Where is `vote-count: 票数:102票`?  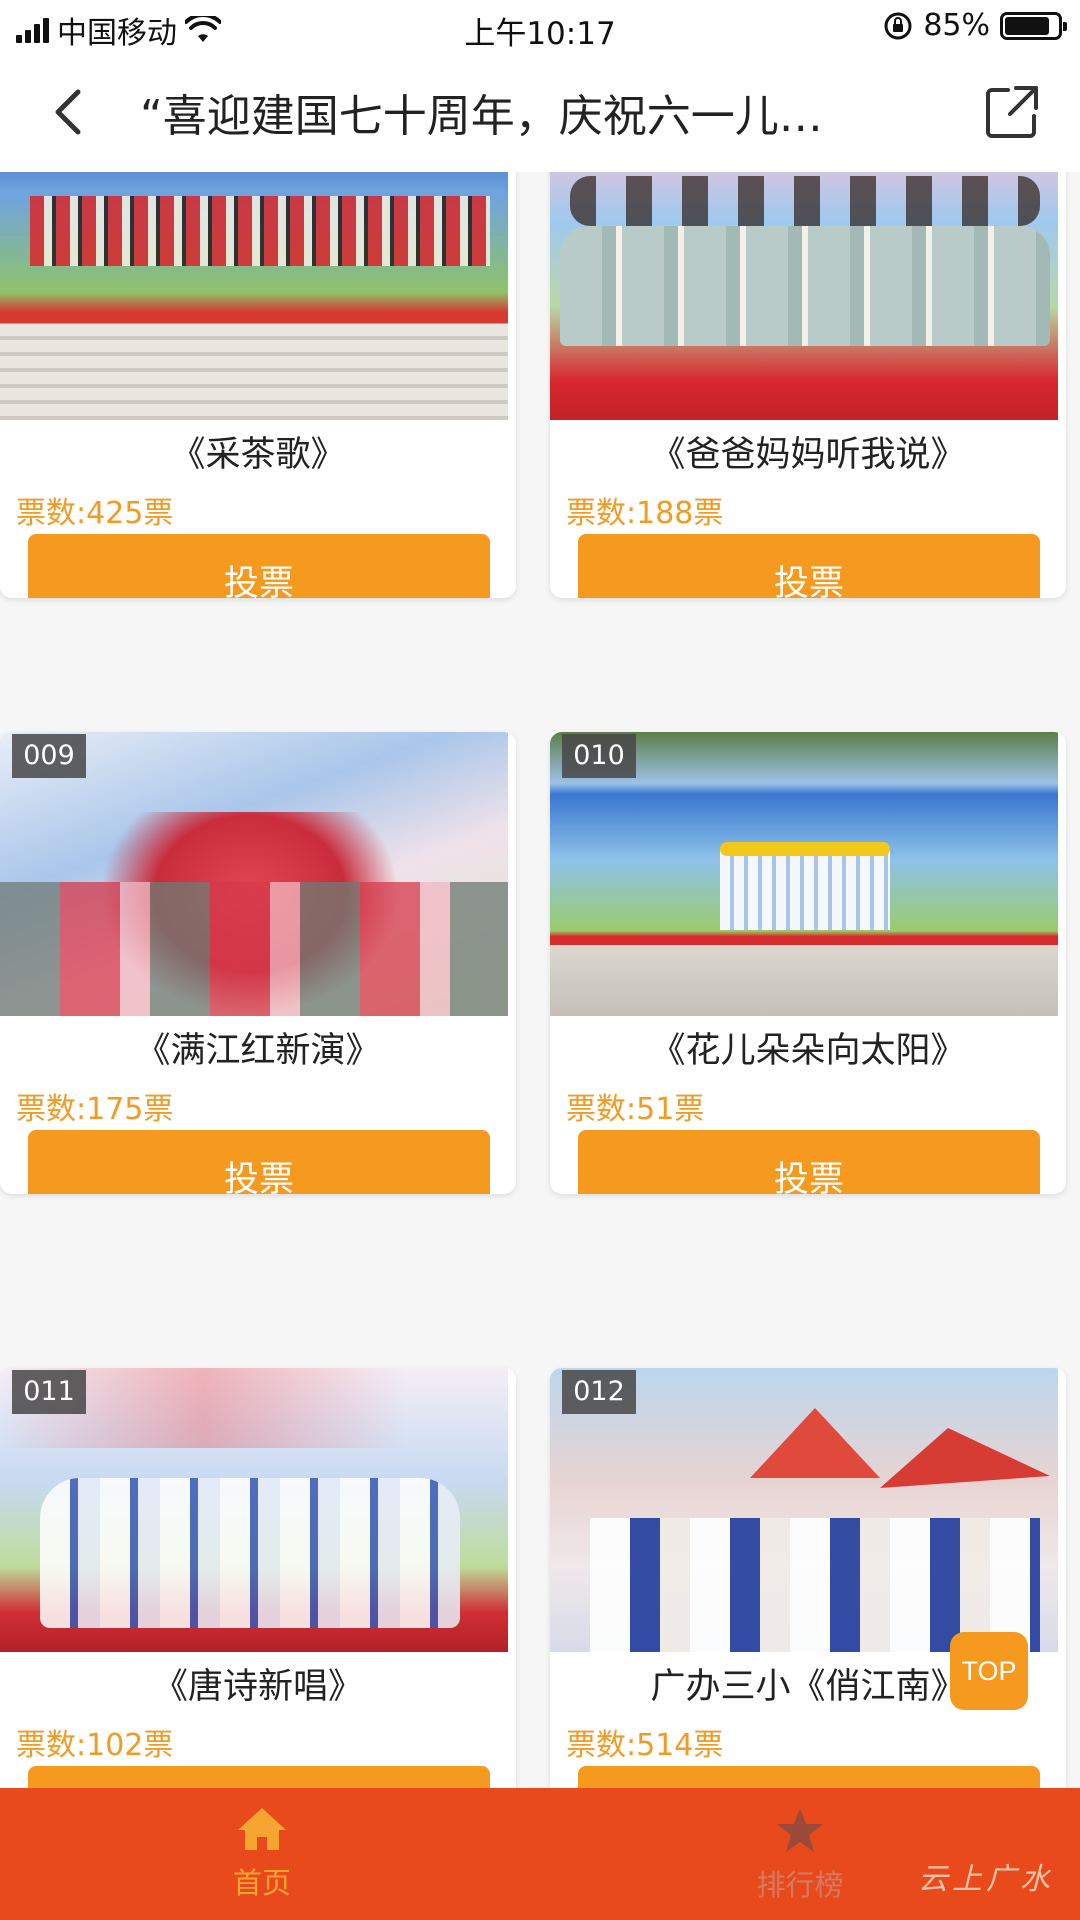 vote-count: 票数:102票 is located at coordinates (95, 1745).